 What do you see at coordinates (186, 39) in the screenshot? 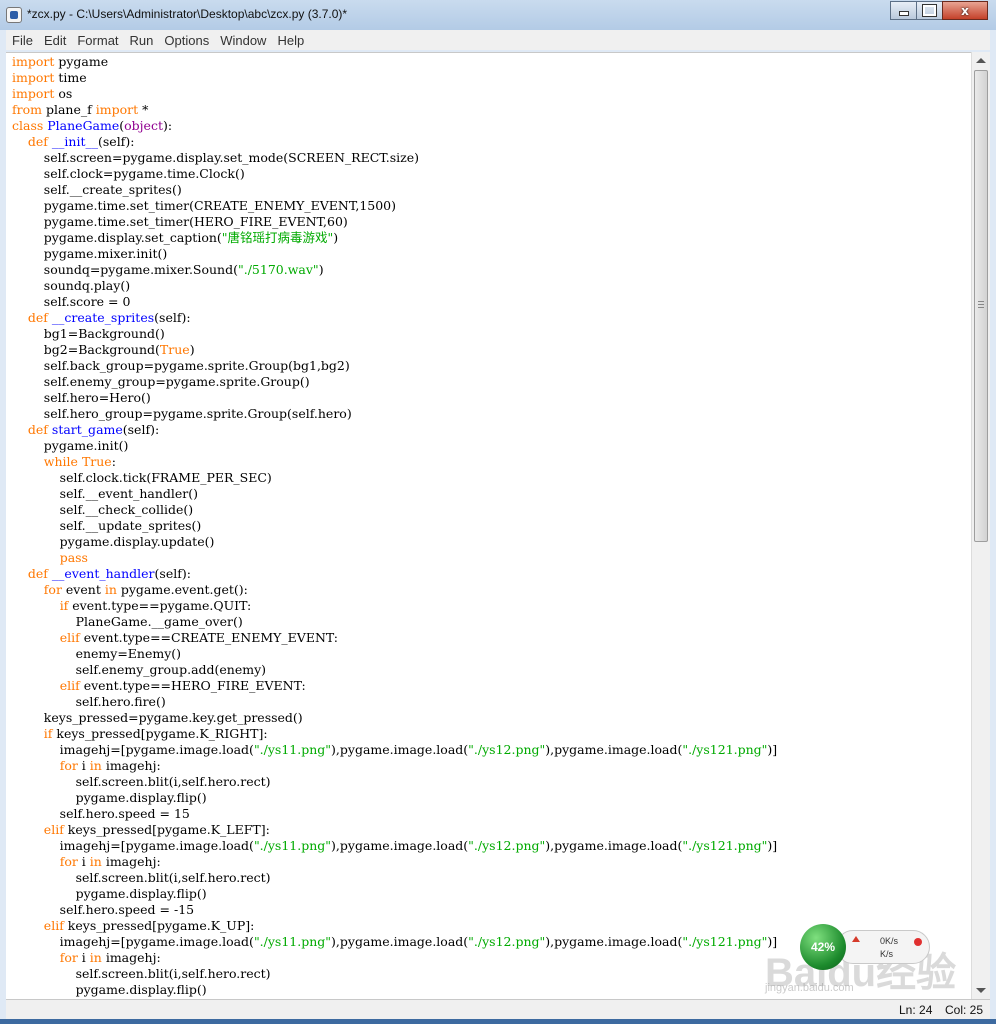
I see `menu-options: Options` at bounding box center [186, 39].